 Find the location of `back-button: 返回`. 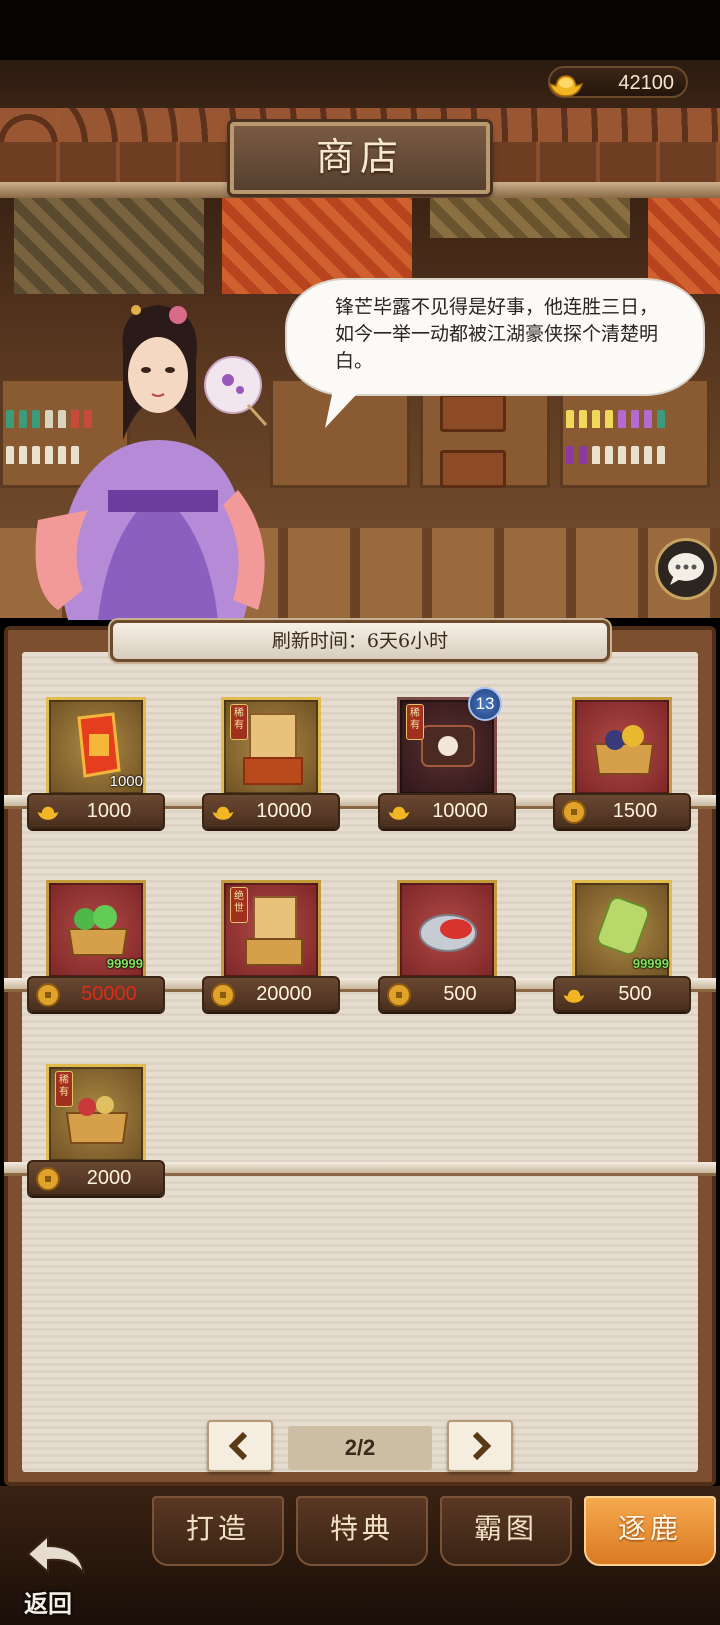

back-button: 返回 is located at coordinates (63, 1575).